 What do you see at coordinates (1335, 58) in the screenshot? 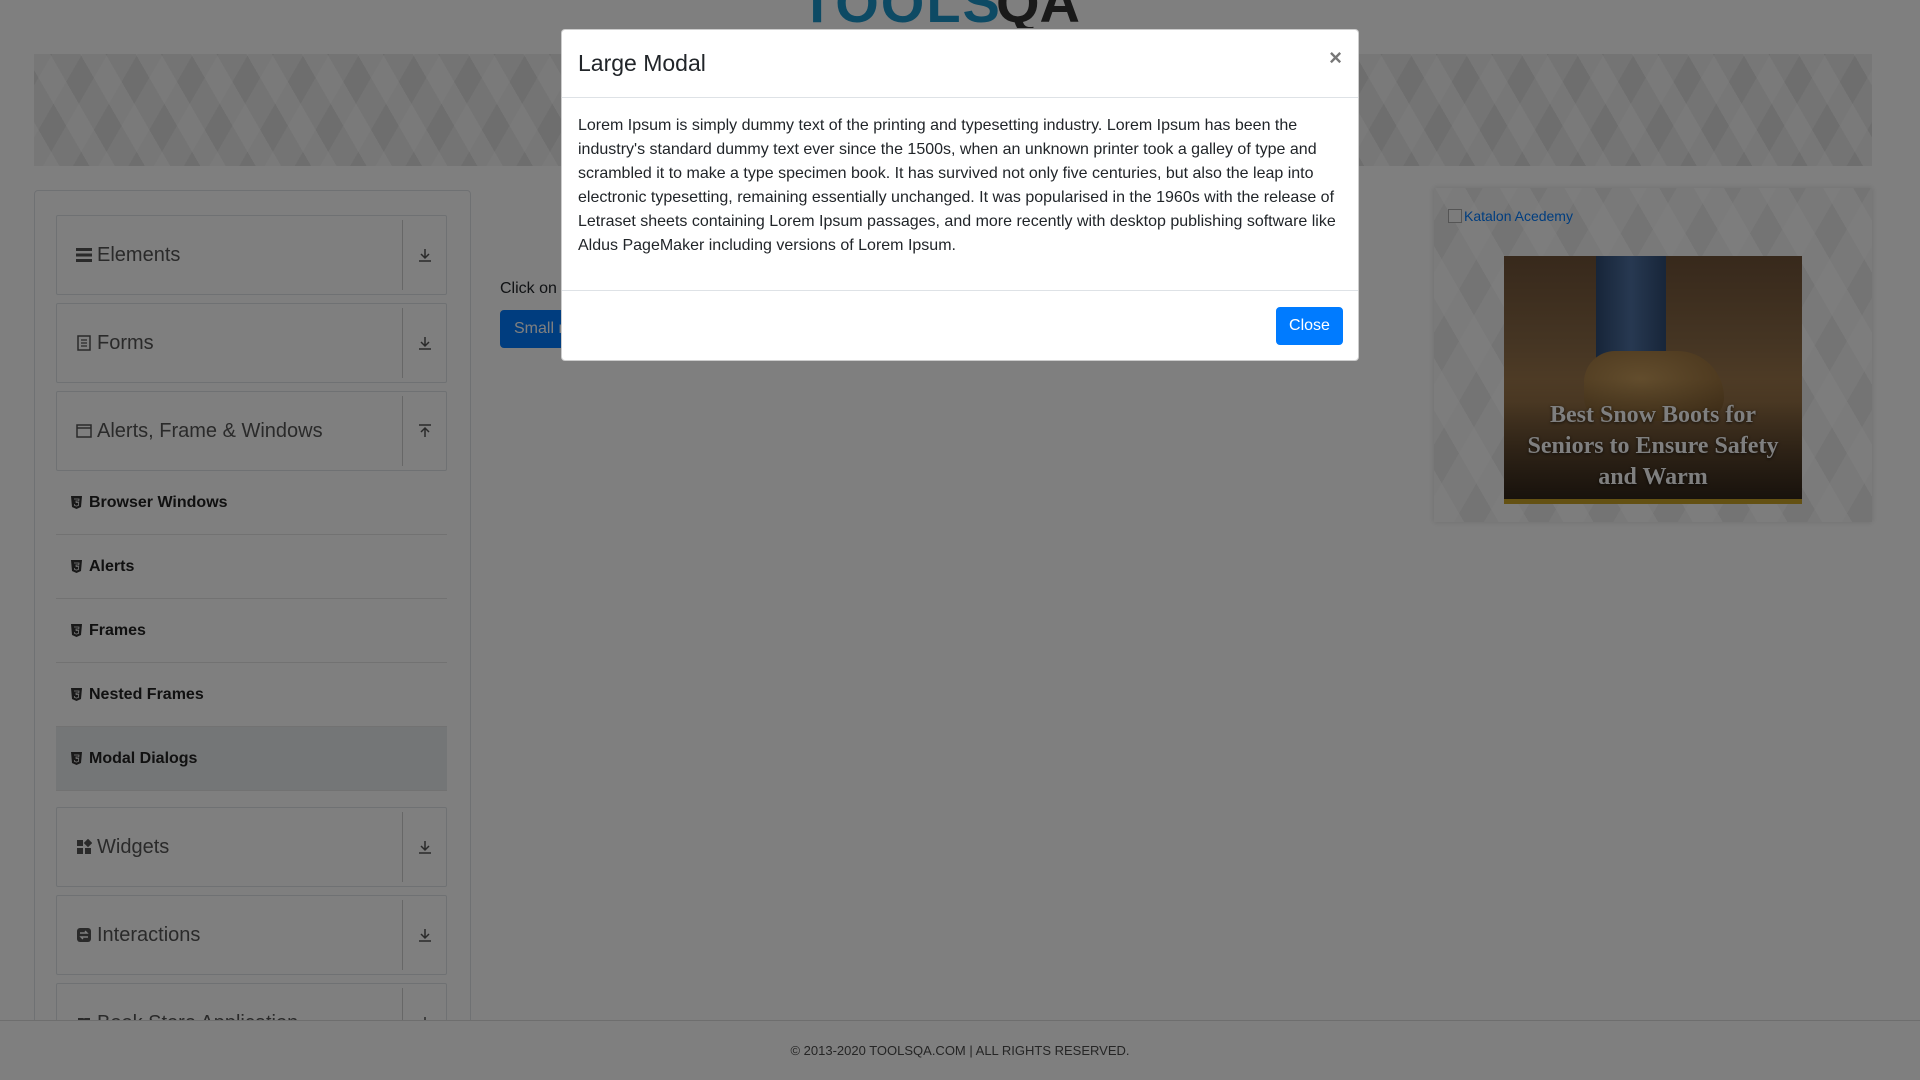
I see `close-icon: ×` at bounding box center [1335, 58].